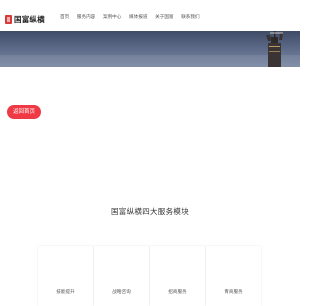 Image resolution: width=320 pixels, height=306 pixels. Describe the element at coordinates (65, 276) in the screenshot. I see `service-card-skills: 技能提升` at that location.